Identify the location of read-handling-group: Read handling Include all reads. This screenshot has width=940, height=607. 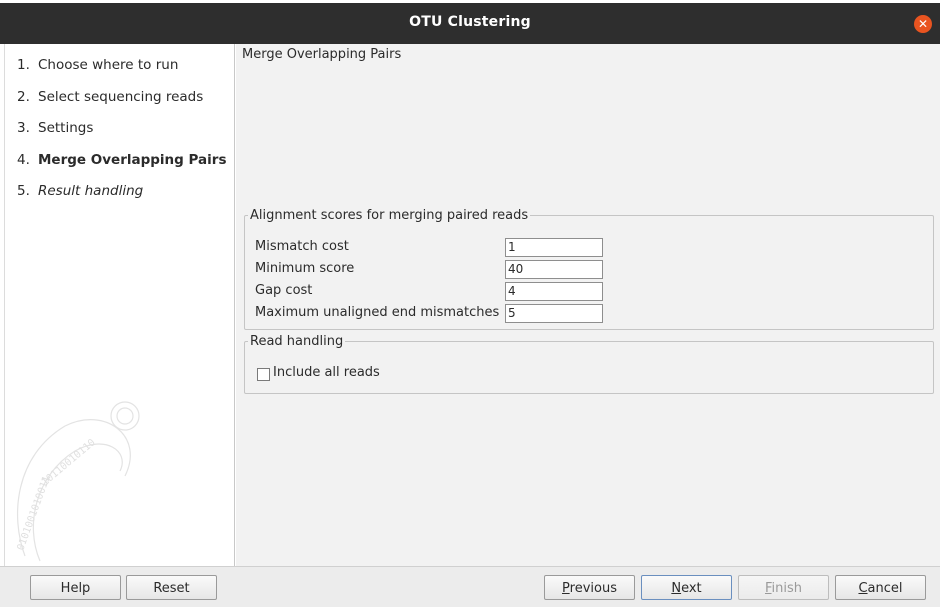
(589, 364).